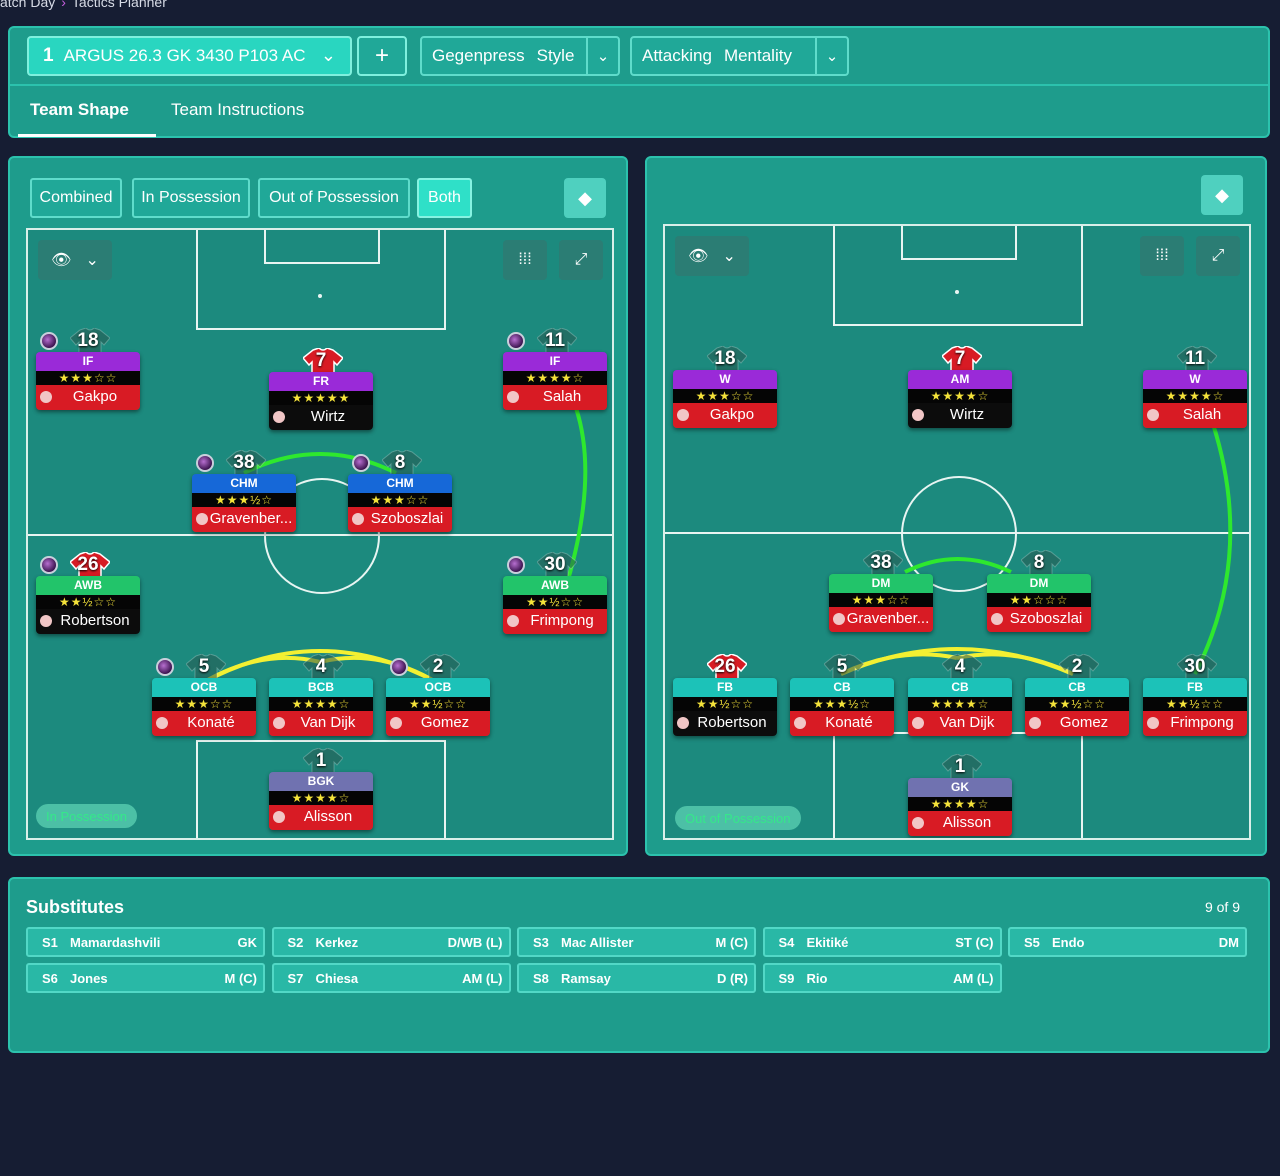 This screenshot has height=1176, width=1280. I want to click on player-name-bar: Konaté, so click(204, 723).